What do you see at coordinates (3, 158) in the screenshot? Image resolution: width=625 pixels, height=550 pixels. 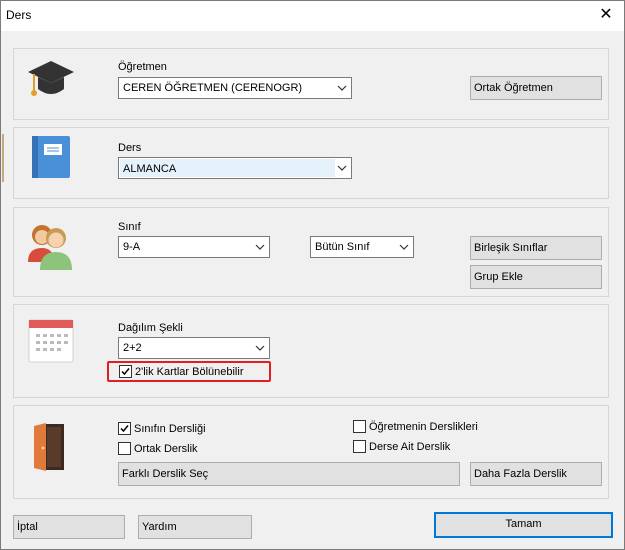 I see `section-accent` at bounding box center [3, 158].